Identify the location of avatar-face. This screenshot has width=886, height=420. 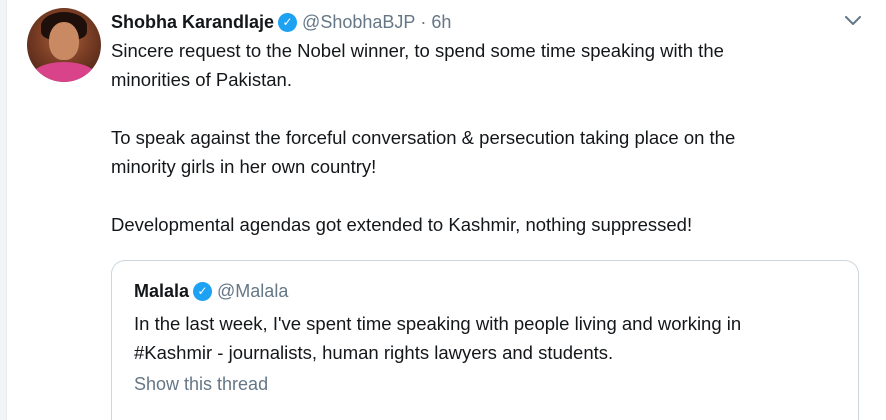
(64, 41).